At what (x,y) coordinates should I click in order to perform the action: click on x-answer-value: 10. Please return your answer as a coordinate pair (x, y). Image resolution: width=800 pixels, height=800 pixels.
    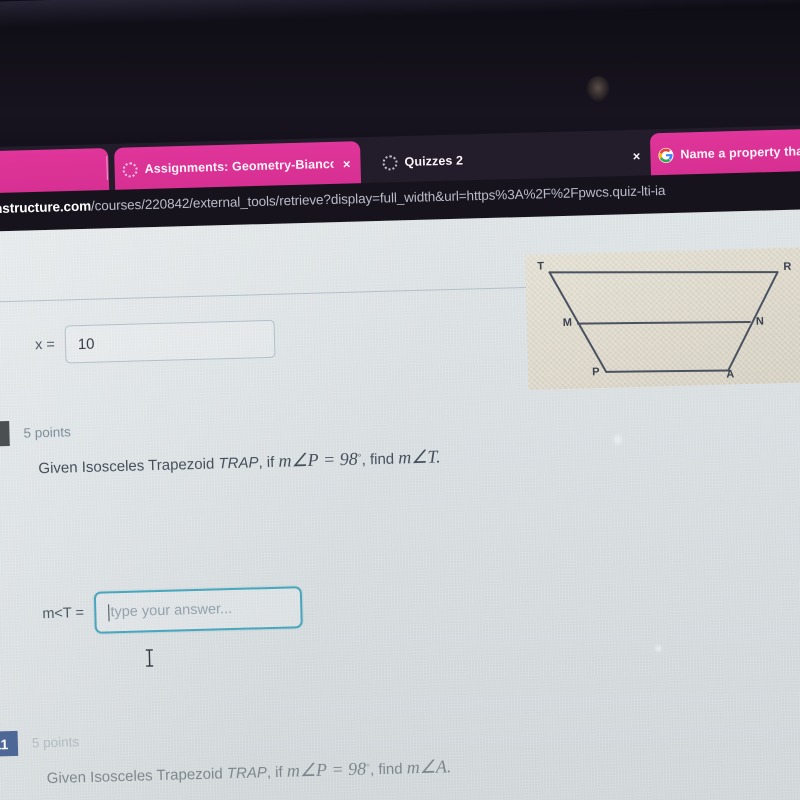
    Looking at the image, I should click on (86, 344).